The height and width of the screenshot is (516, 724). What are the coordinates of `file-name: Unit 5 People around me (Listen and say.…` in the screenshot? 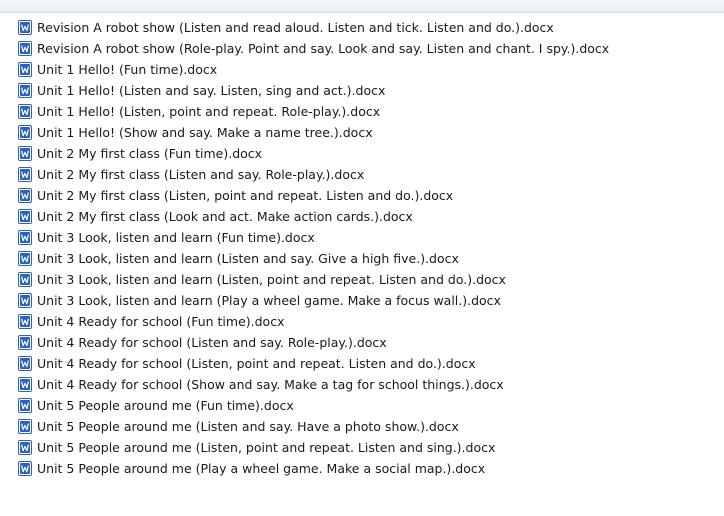 It's located at (248, 426).